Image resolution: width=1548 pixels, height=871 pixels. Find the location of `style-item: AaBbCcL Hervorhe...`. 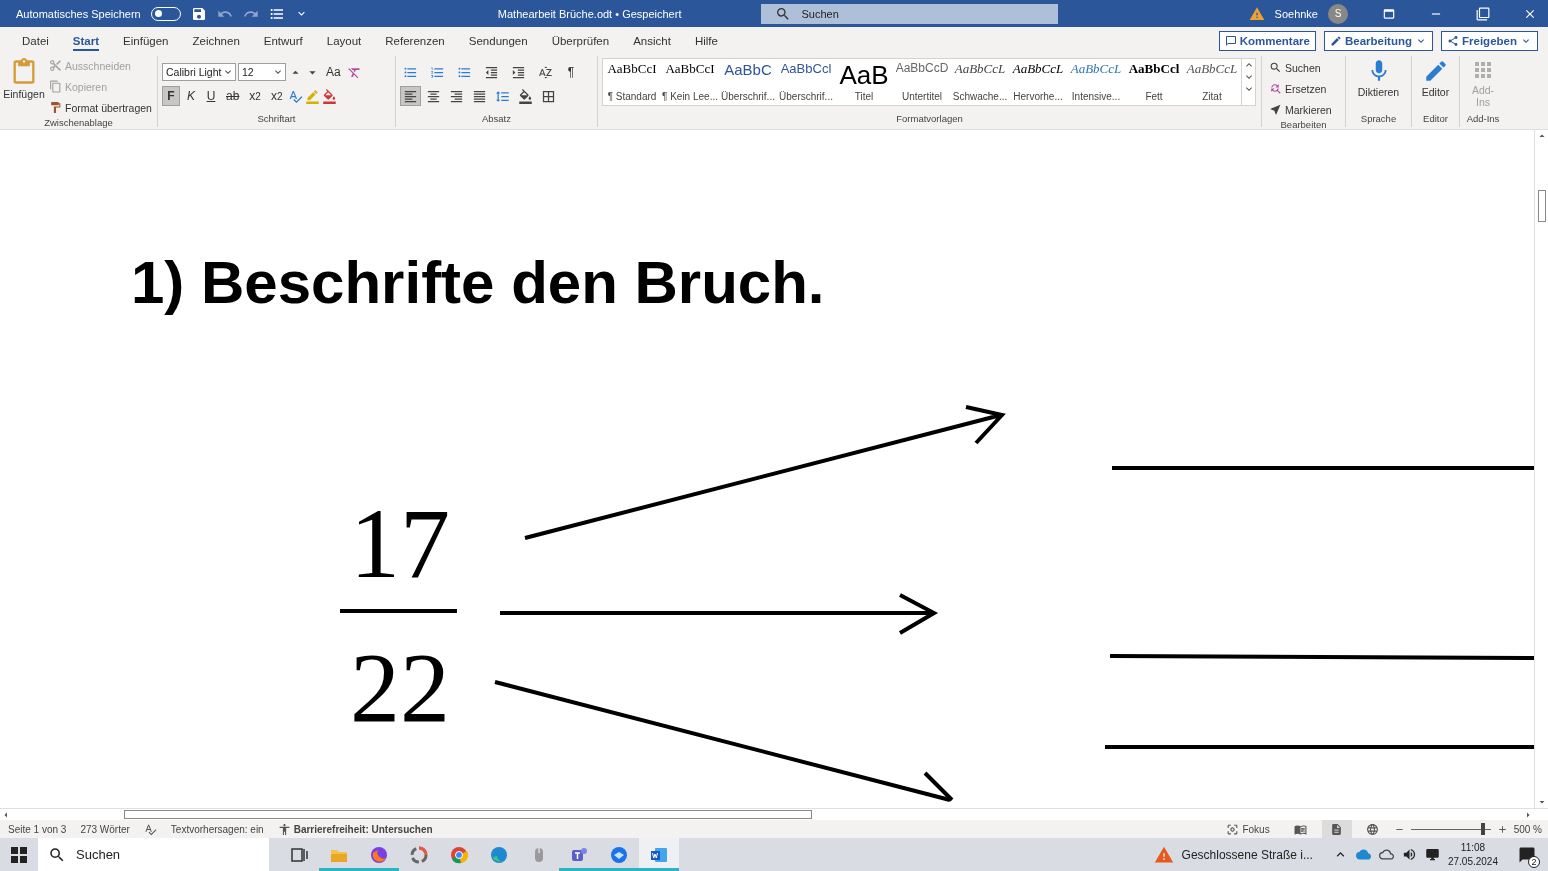

style-item: AaBbCcL Hervorhe... is located at coordinates (1038, 82).